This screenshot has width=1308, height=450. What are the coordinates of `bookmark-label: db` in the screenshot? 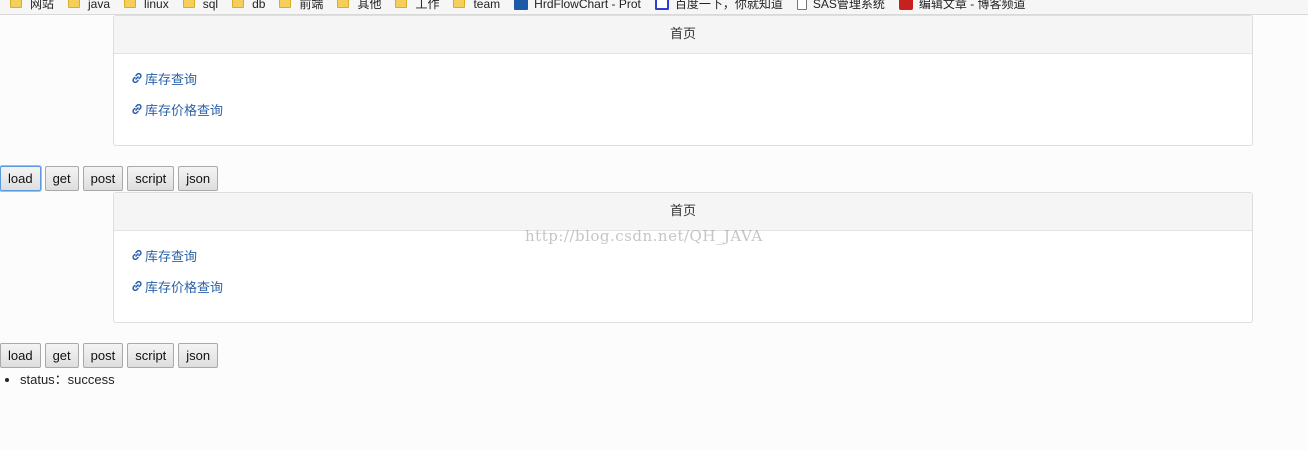 It's located at (259, 5).